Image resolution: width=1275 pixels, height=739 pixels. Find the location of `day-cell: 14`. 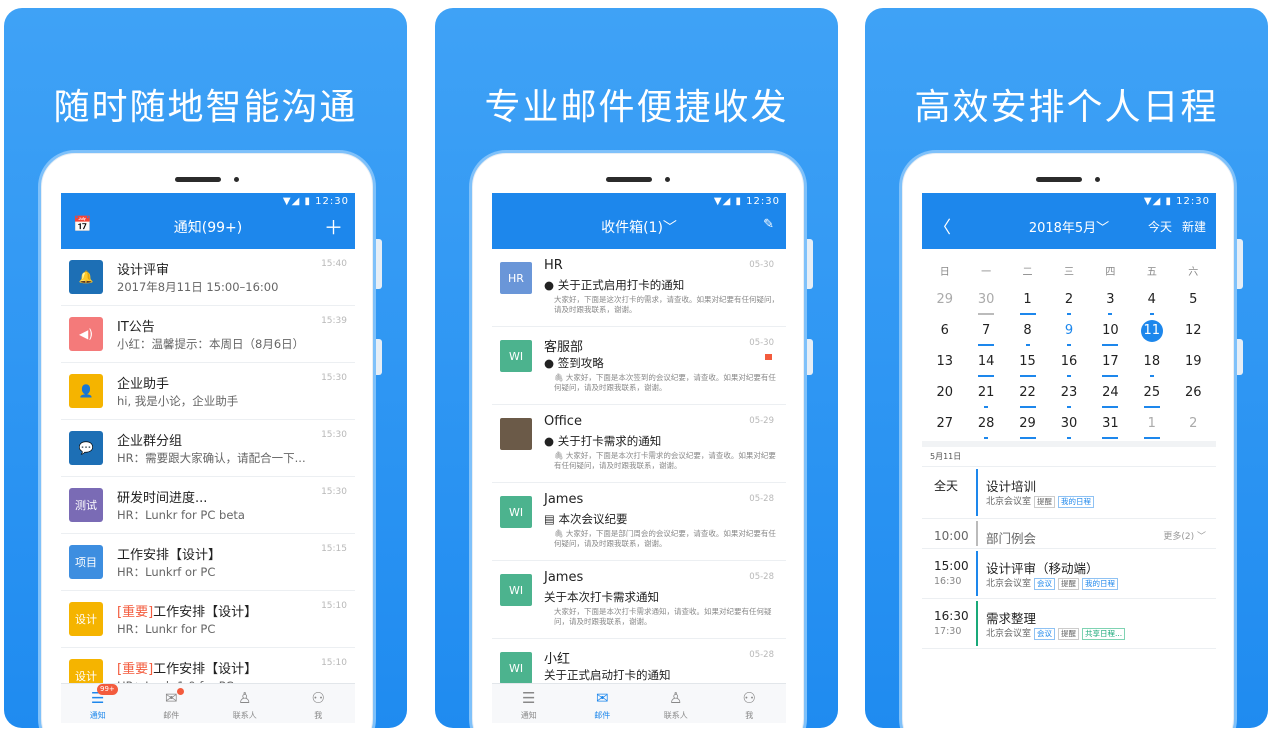

day-cell: 14 is located at coordinates (985, 363).